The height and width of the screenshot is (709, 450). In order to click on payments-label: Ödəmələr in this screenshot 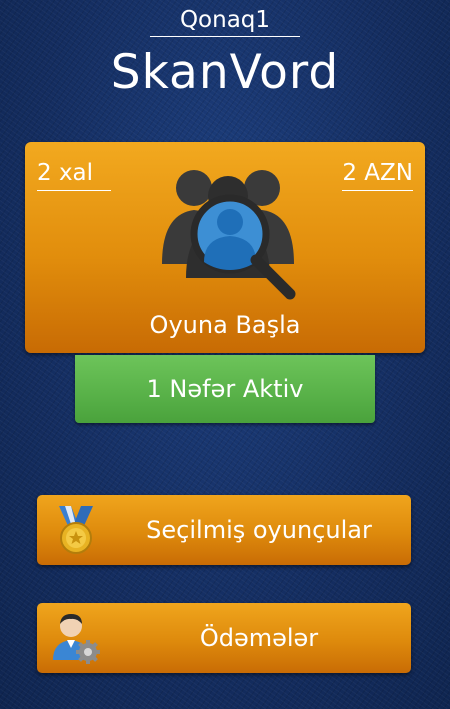, I will do `click(259, 638)`.